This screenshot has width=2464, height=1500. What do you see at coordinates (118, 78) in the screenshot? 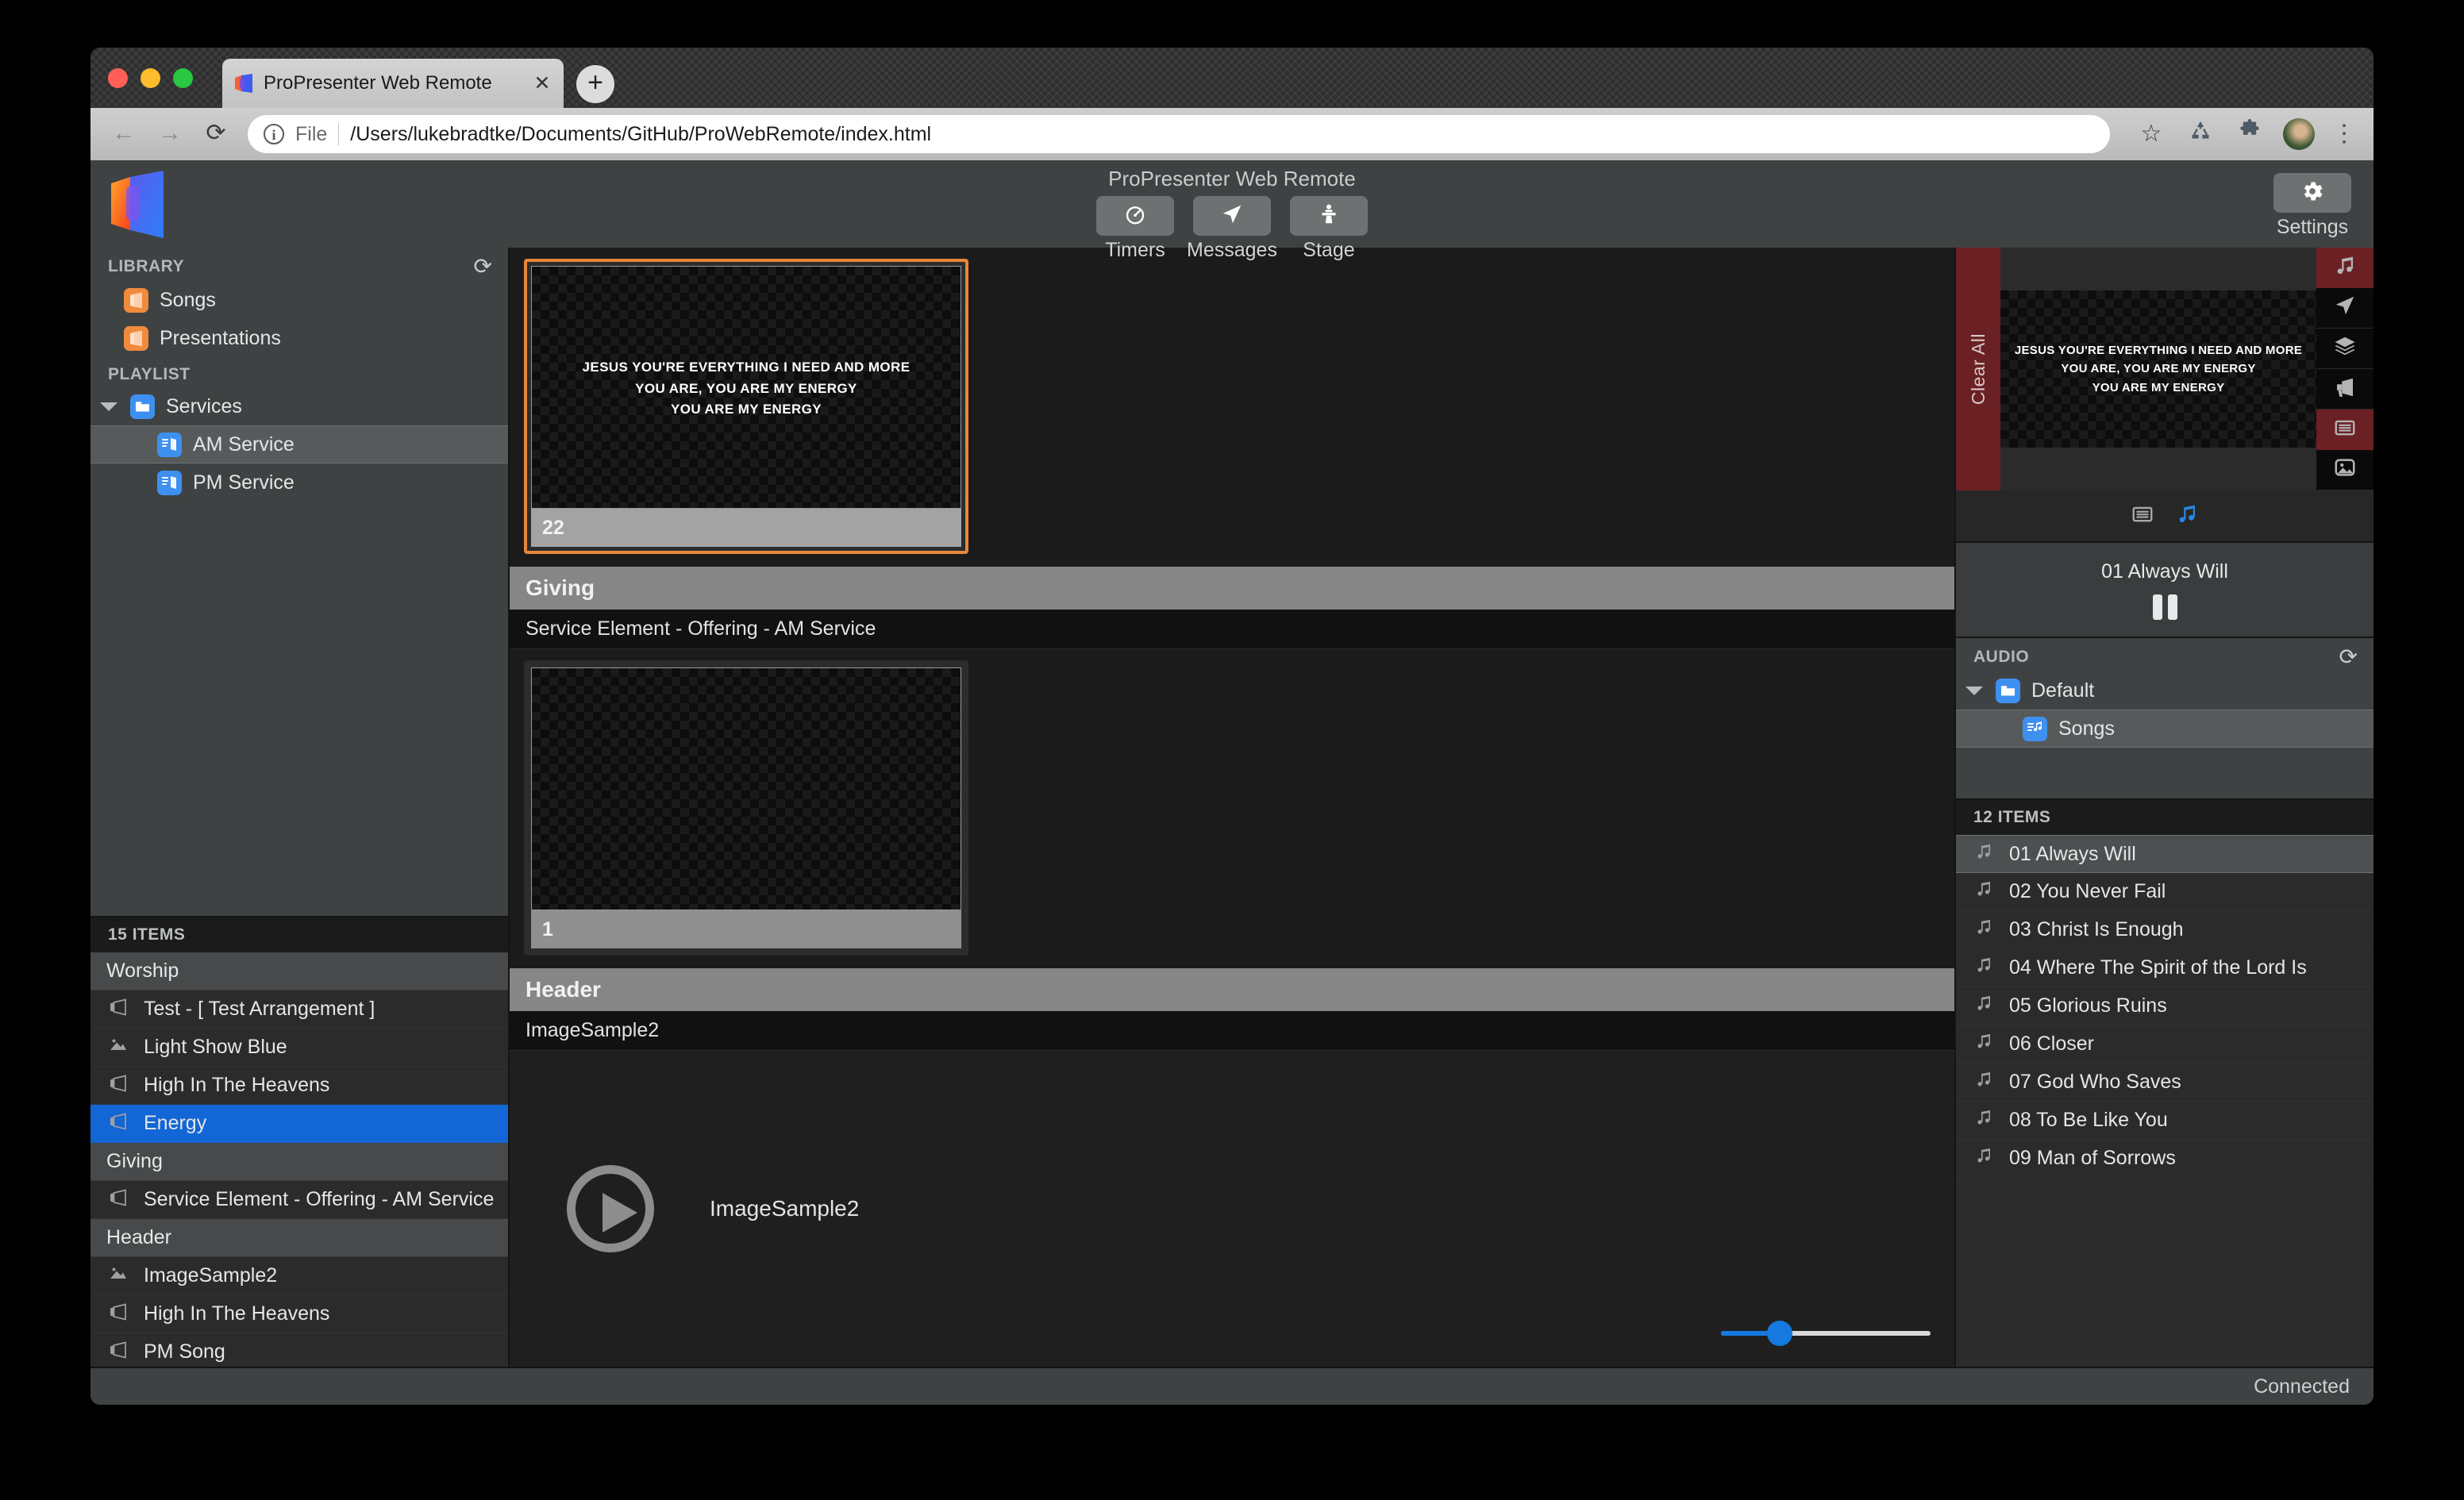
I see `close-window-button` at bounding box center [118, 78].